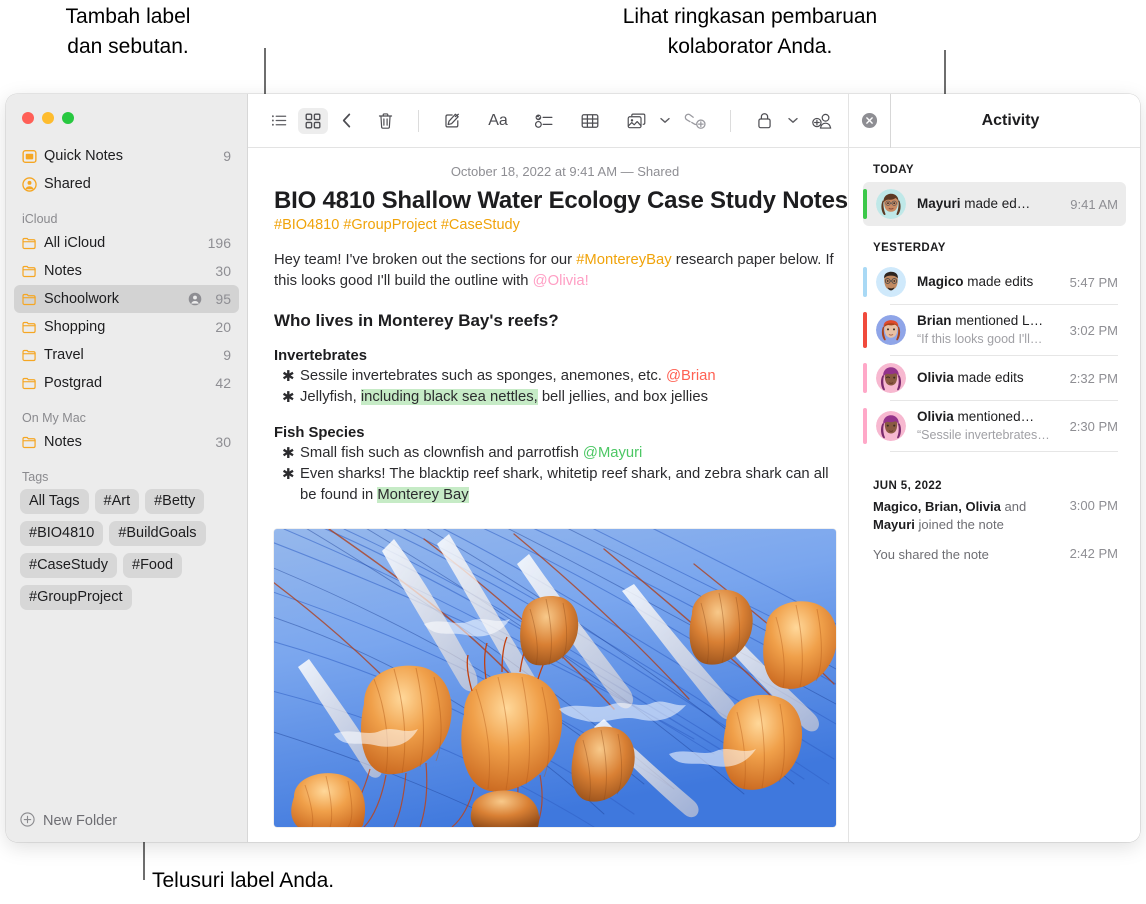  I want to click on note-subheading-invertebrates: Invertebrates, so click(320, 356).